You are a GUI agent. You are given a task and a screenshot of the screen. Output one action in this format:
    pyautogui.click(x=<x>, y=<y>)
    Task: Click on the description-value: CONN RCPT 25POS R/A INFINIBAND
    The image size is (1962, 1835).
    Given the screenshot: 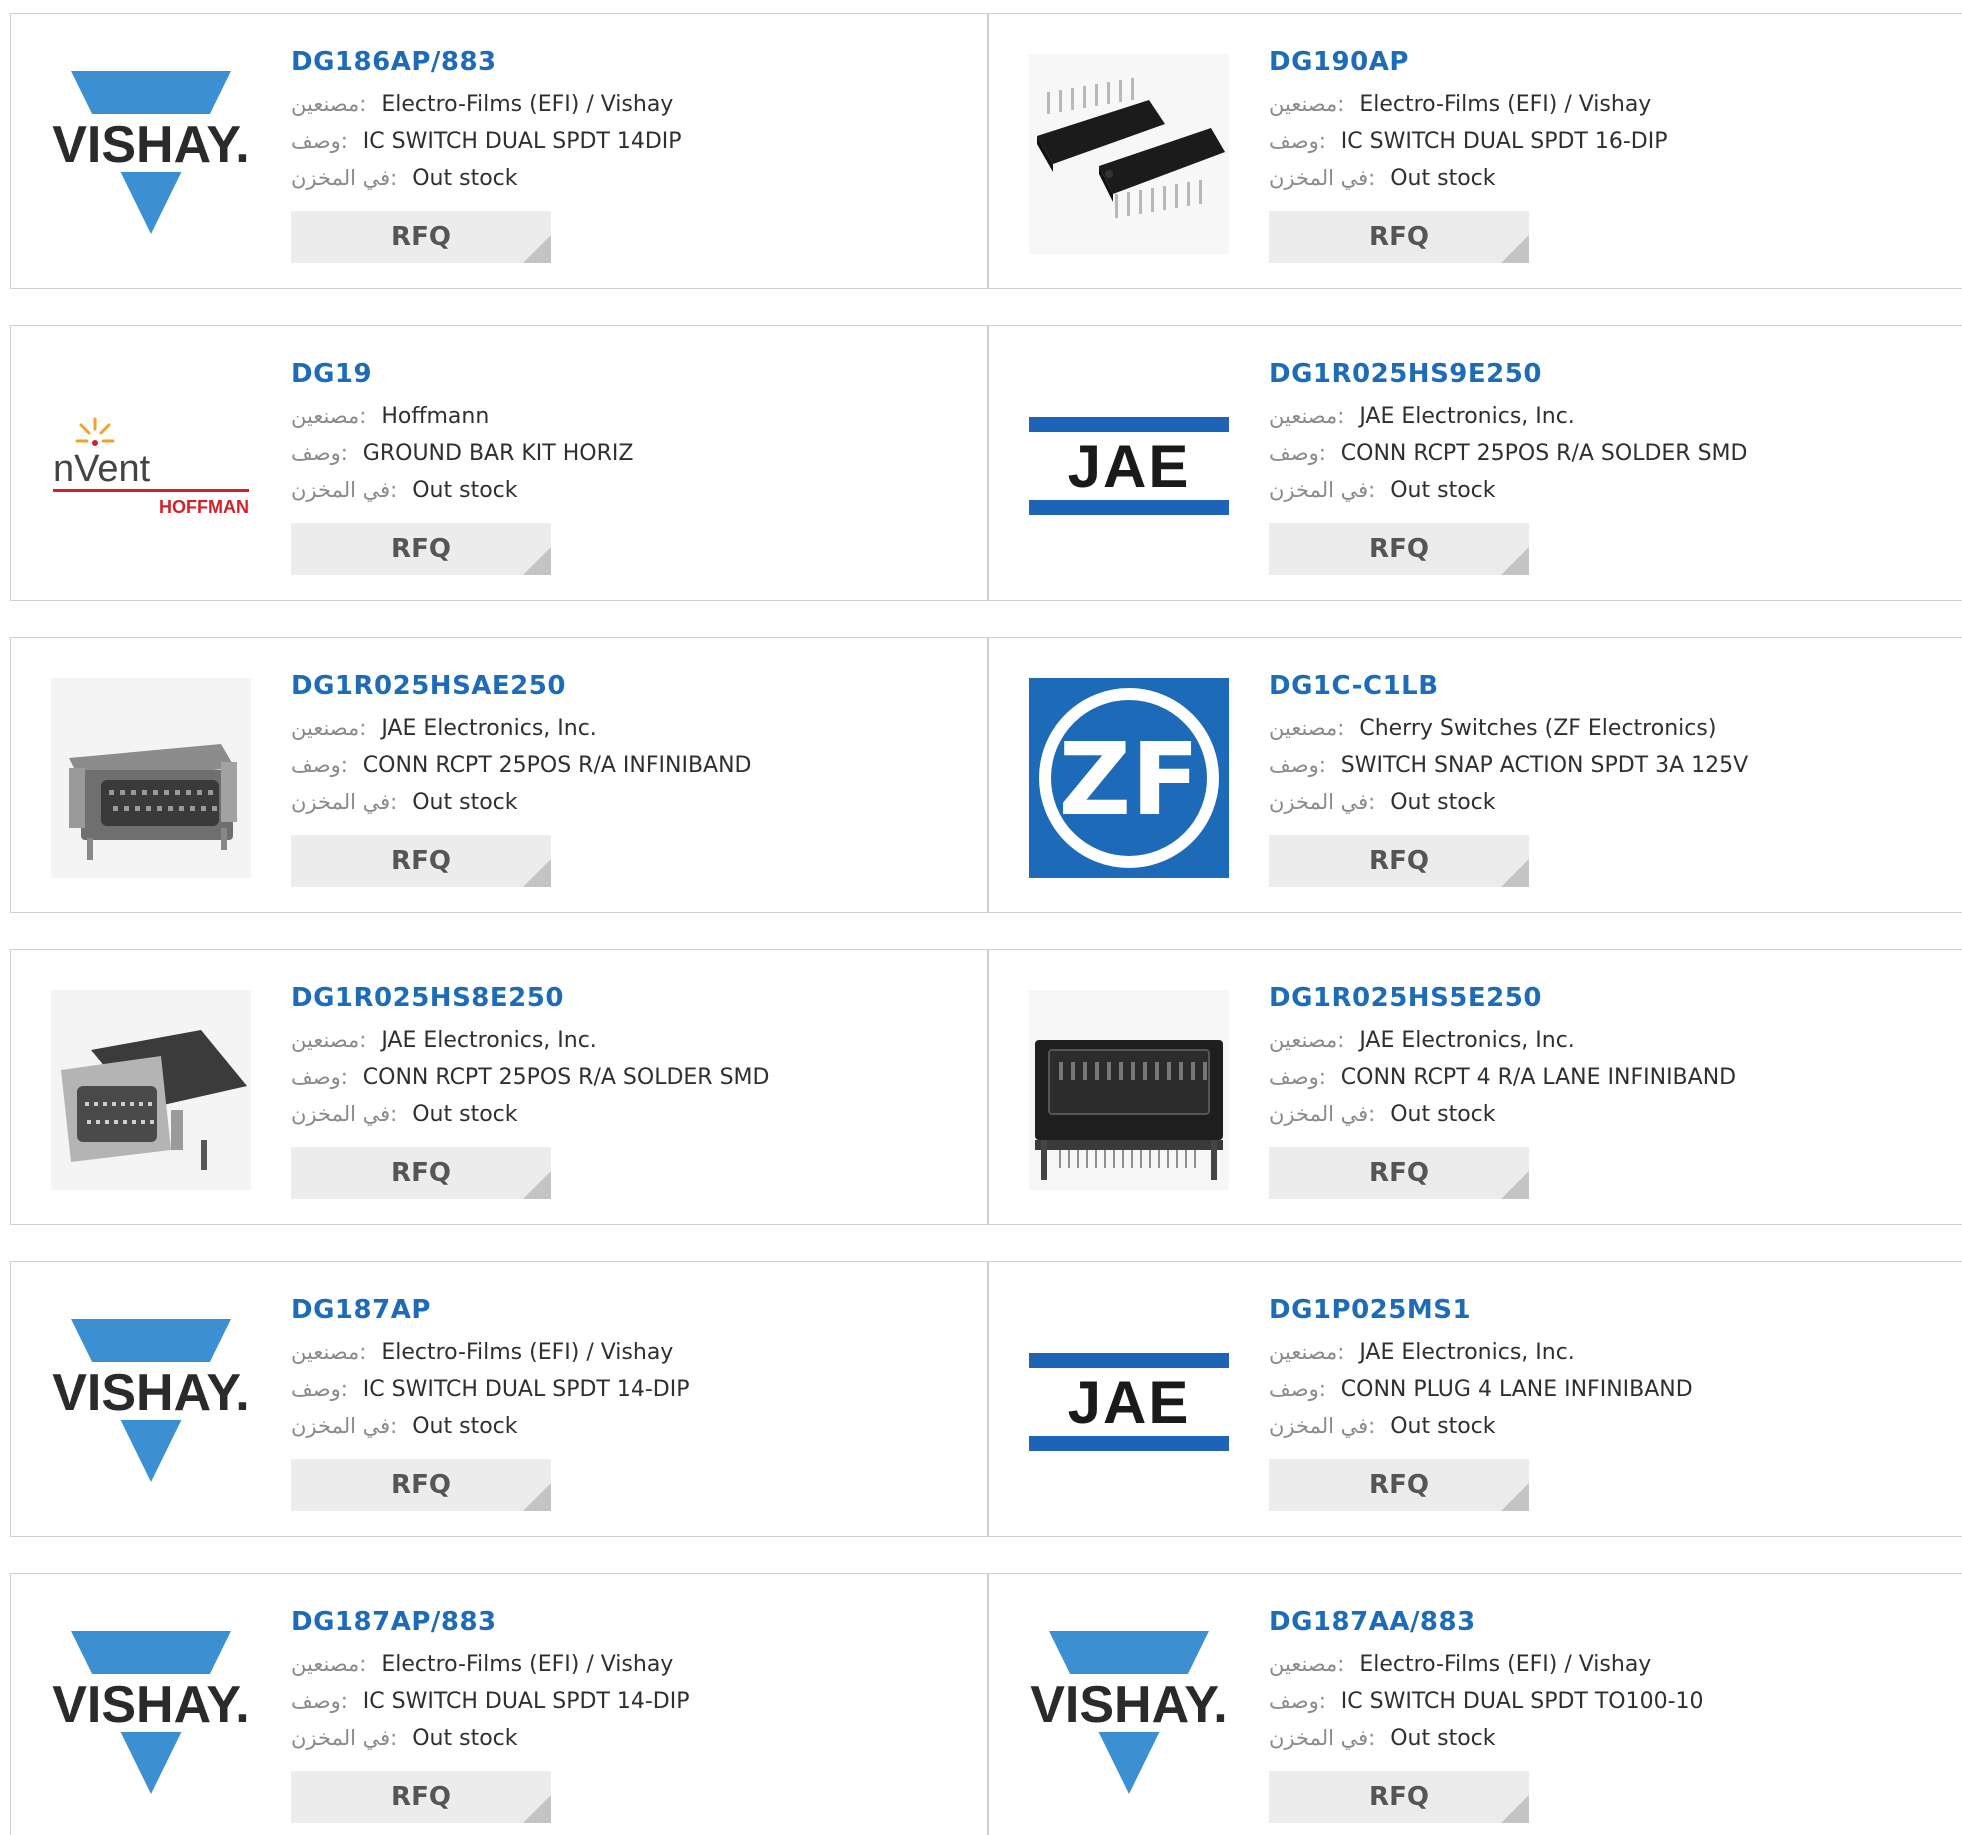 What is the action you would take?
    pyautogui.click(x=557, y=765)
    